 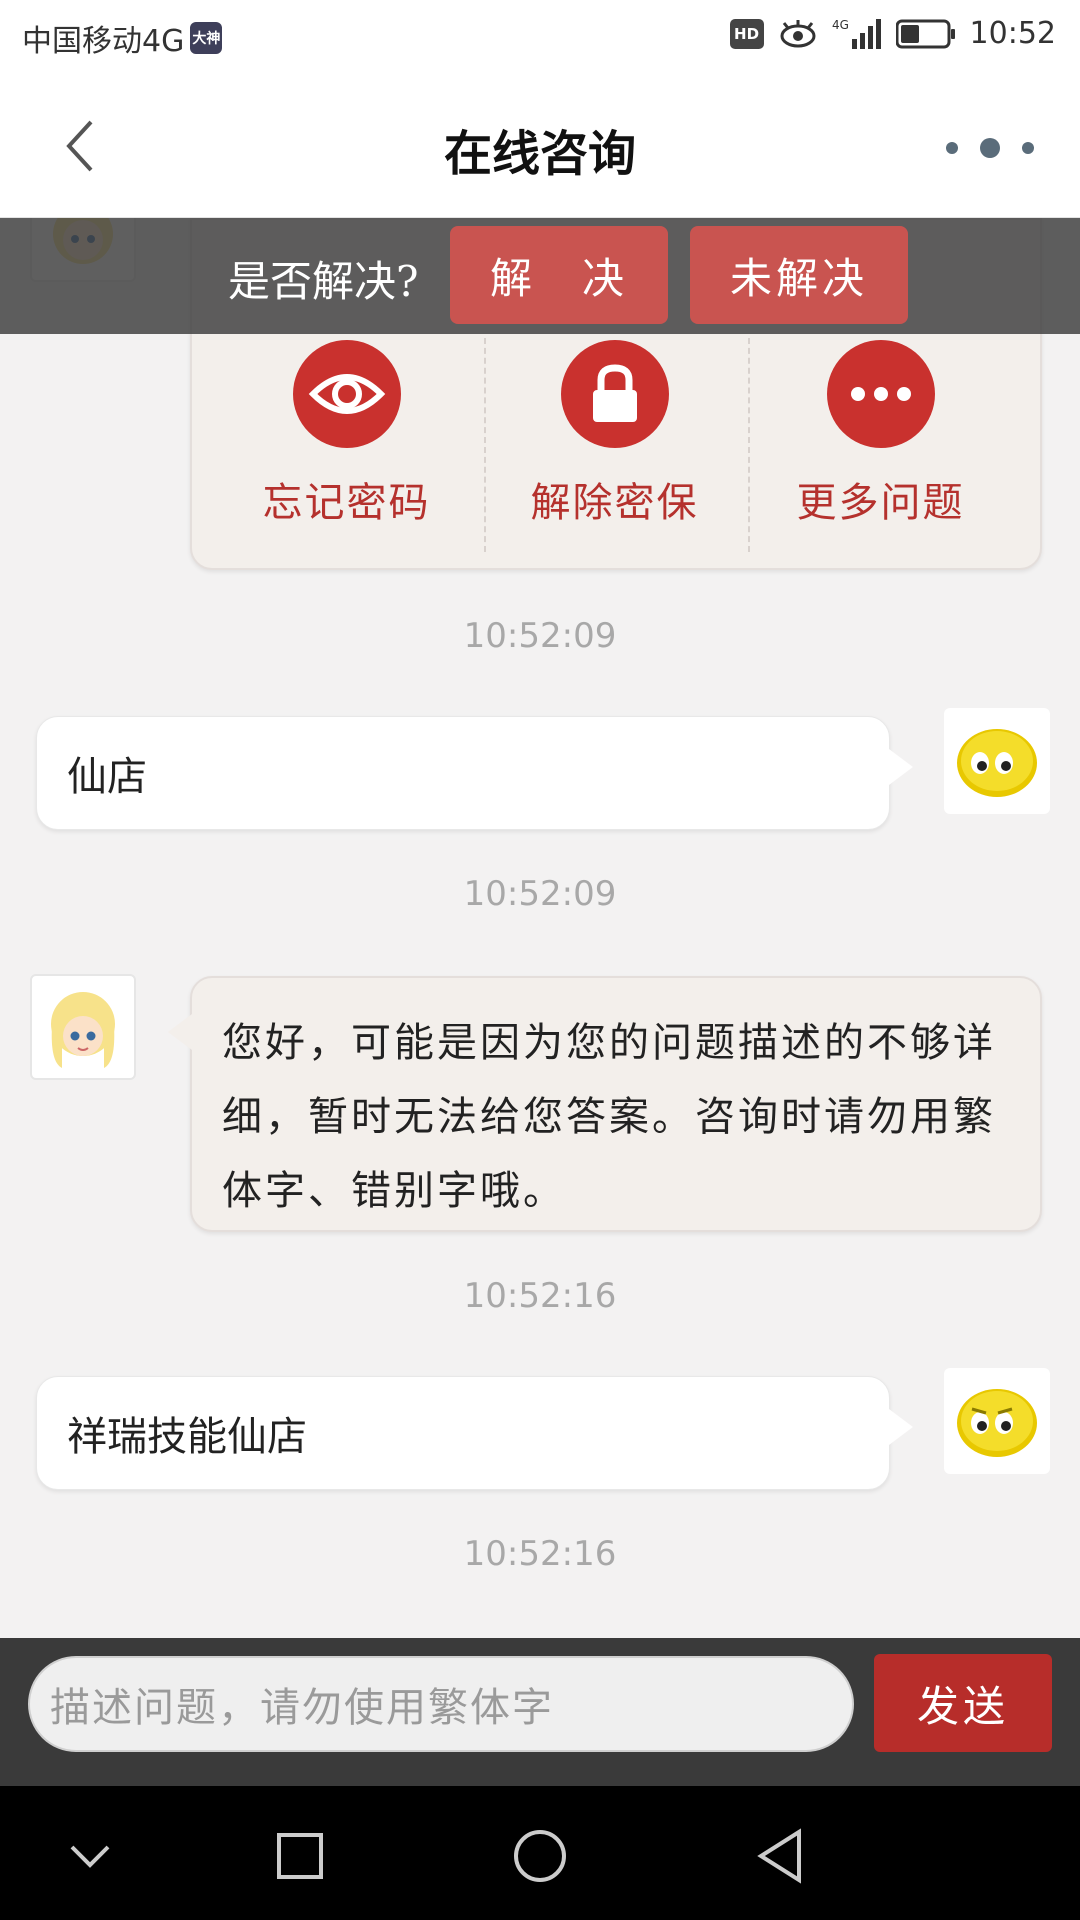 I want to click on nav-back-button, so click(x=780, y=1856).